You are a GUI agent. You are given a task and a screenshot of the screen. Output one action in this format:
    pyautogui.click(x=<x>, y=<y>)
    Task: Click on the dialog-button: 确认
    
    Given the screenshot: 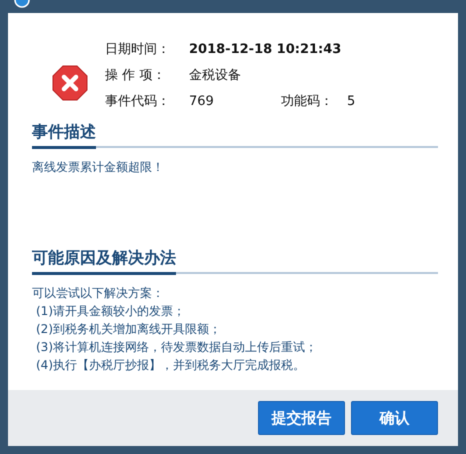 What is the action you would take?
    pyautogui.click(x=394, y=418)
    